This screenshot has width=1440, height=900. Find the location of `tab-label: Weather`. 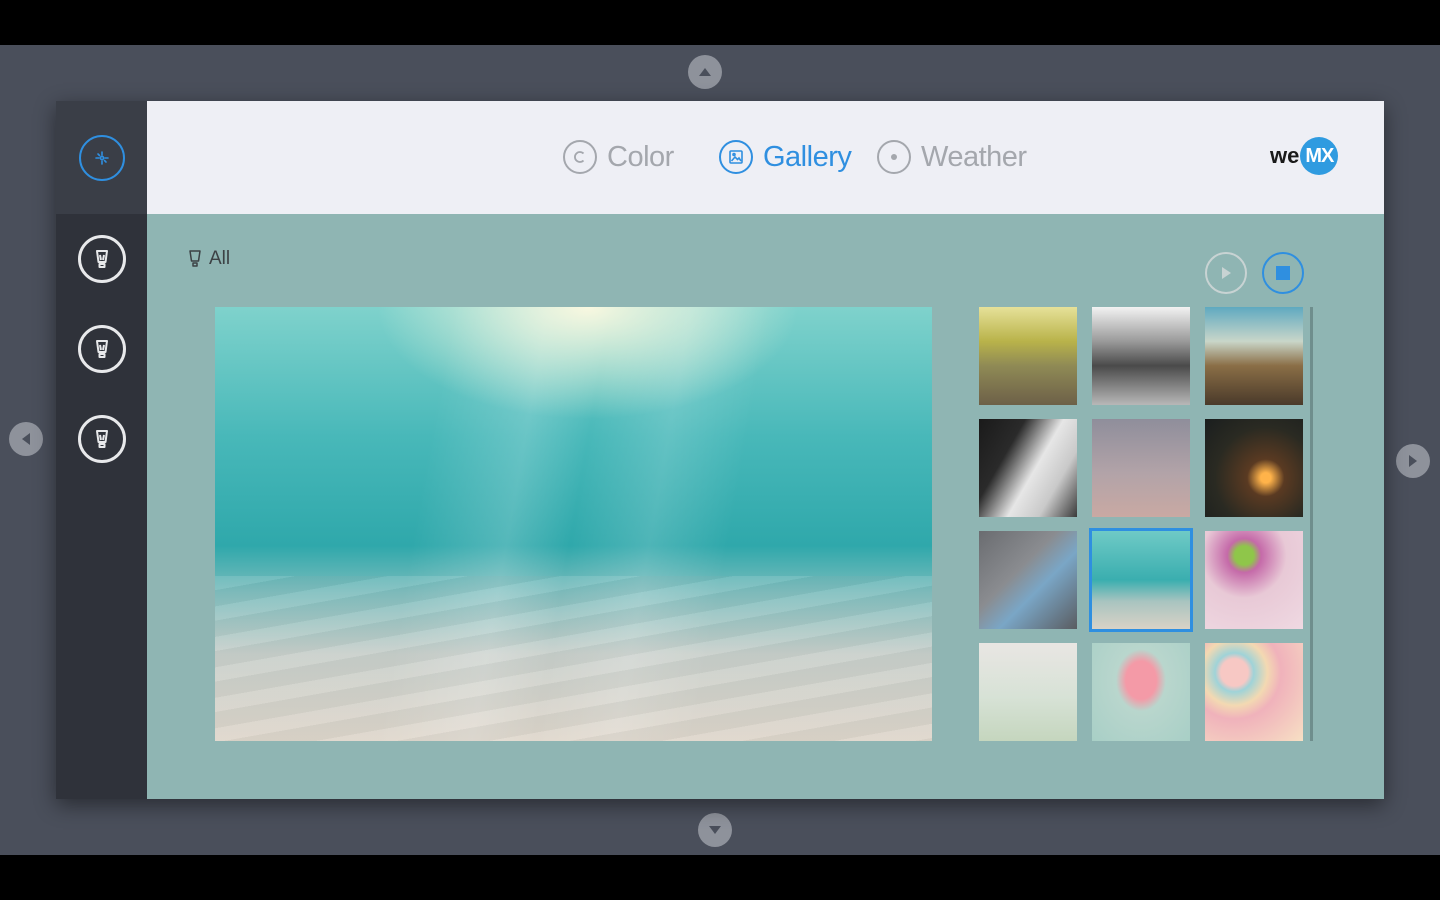

tab-label: Weather is located at coordinates (974, 156).